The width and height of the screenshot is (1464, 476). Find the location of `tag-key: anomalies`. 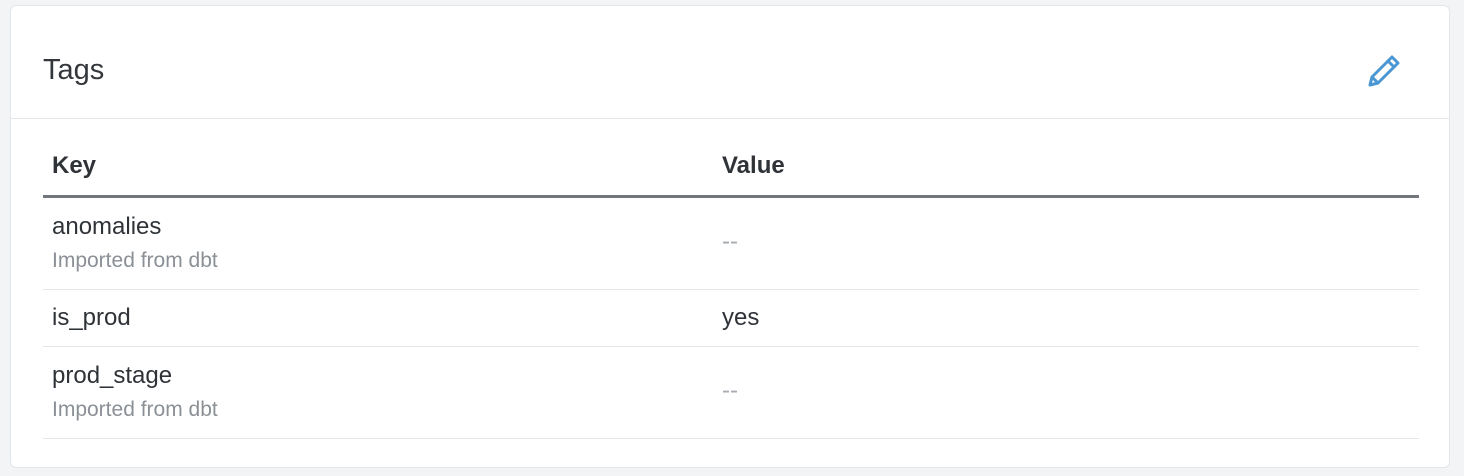

tag-key: anomalies is located at coordinates (107, 226).